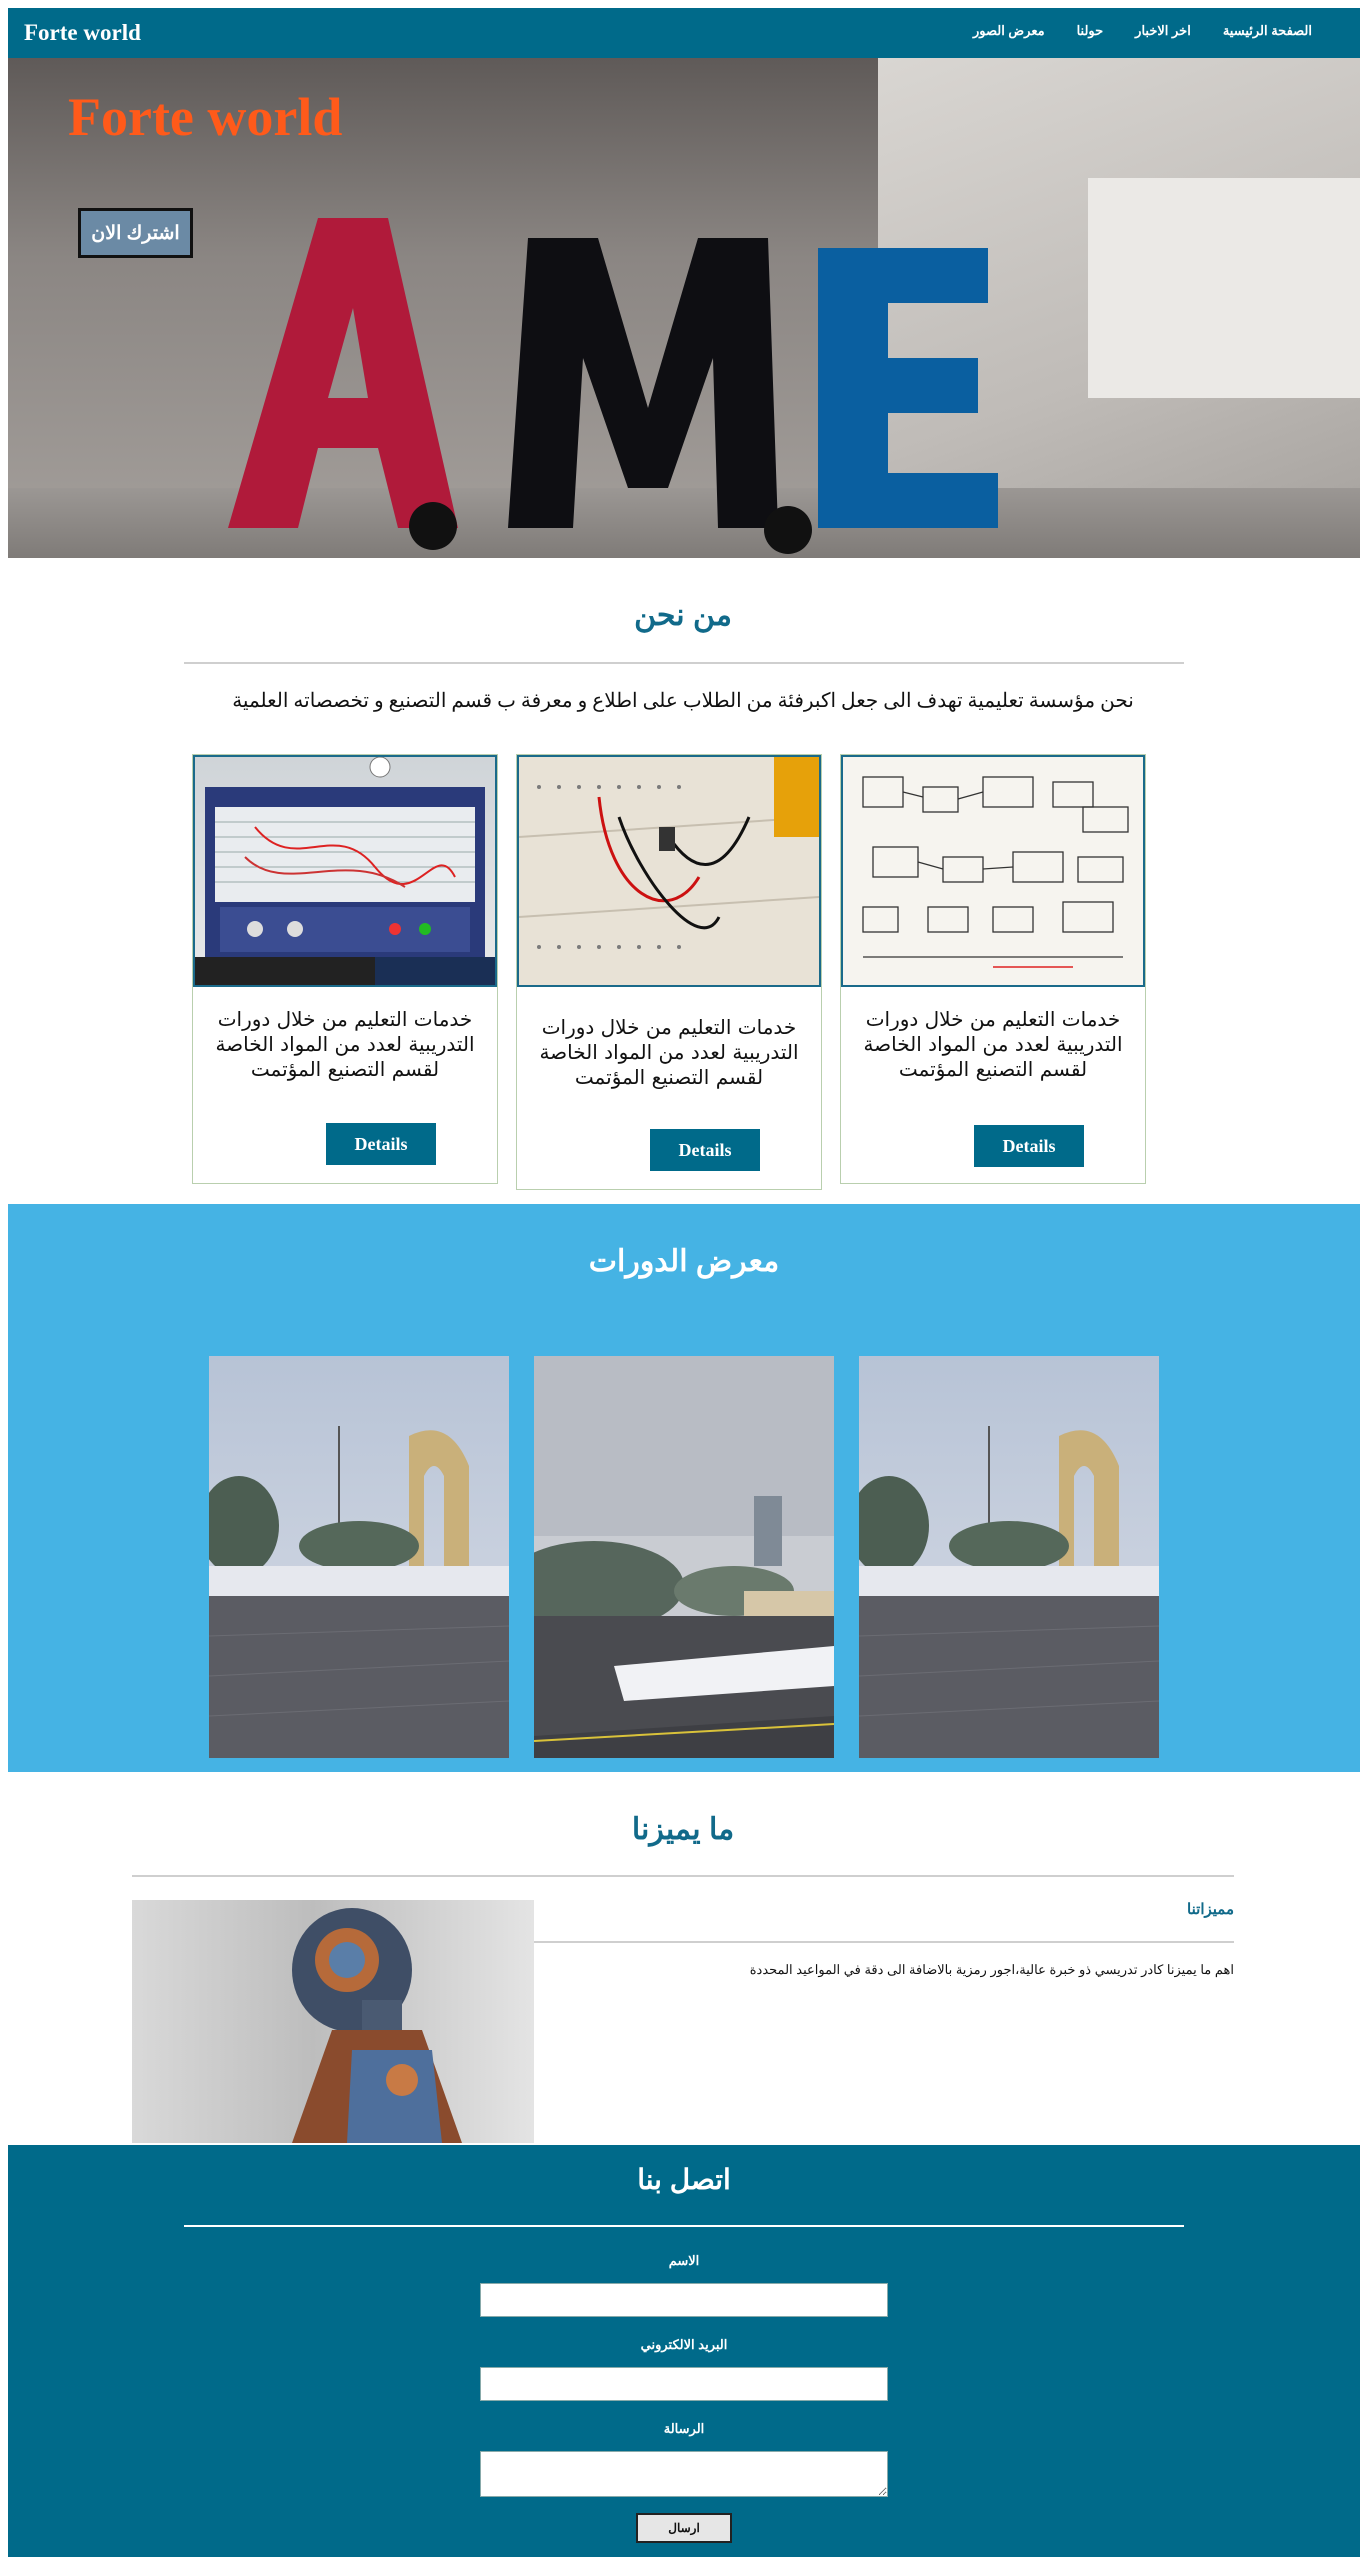 Image resolution: width=1366 pixels, height=2564 pixels. I want to click on name-label: الاسم, so click(684, 2260).